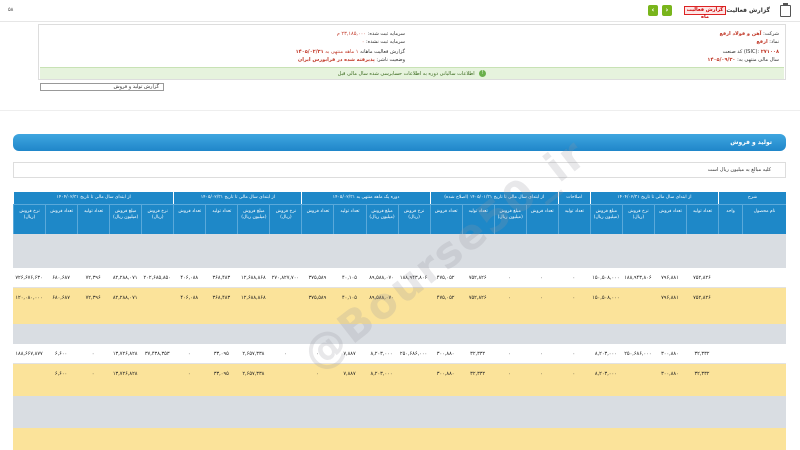 The image size is (800, 450). What do you see at coordinates (349, 278) in the screenshot?
I see `table-cell: ۴۰,۱۰۵` at bounding box center [349, 278].